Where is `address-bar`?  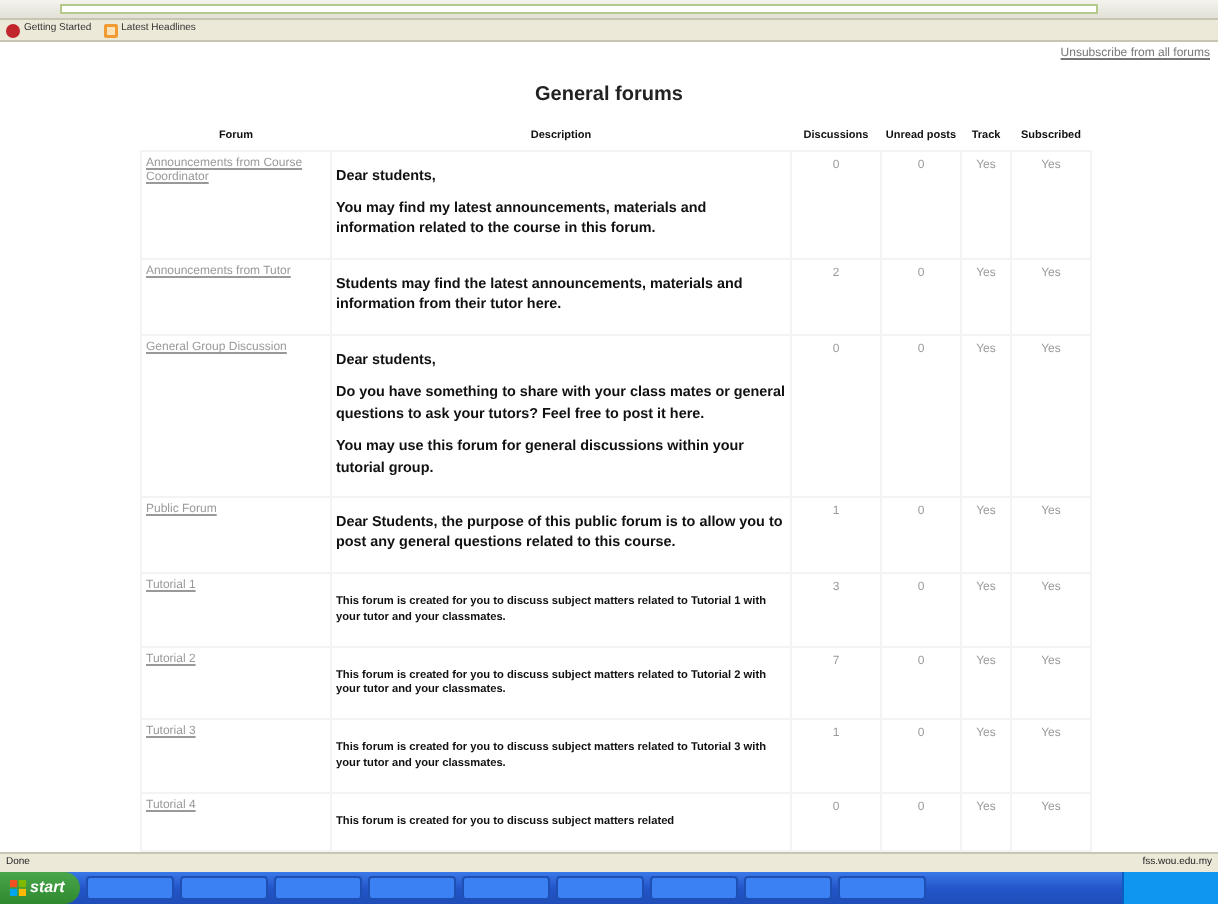 address-bar is located at coordinates (579, 9).